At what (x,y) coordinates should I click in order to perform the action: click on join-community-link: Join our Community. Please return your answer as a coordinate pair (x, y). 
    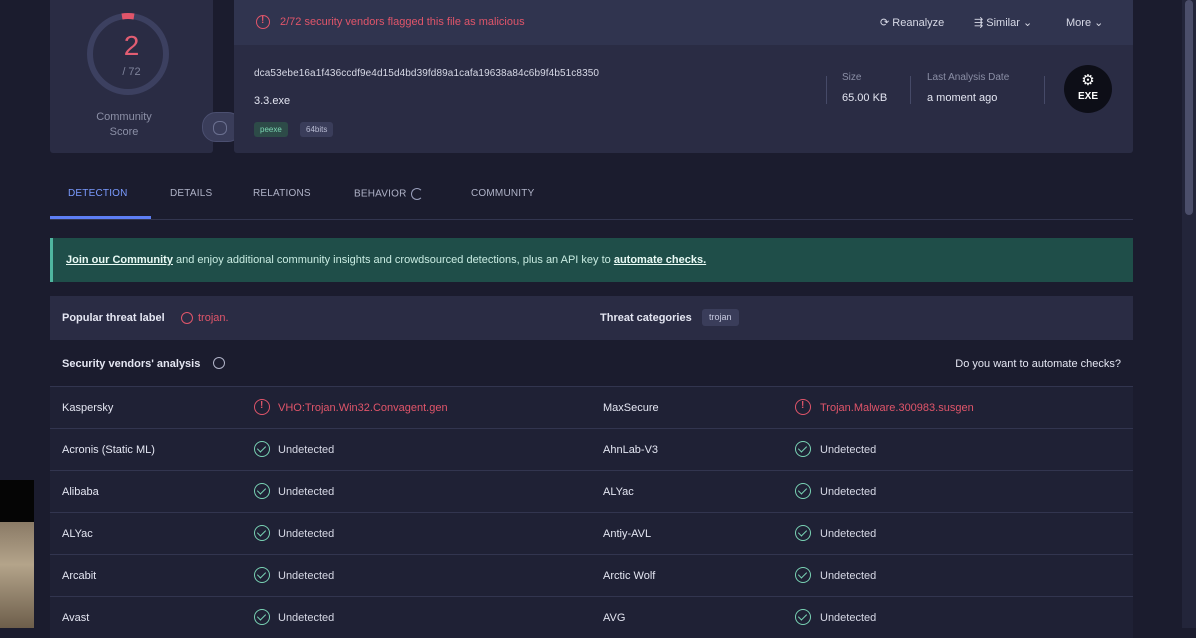
    Looking at the image, I should click on (119, 260).